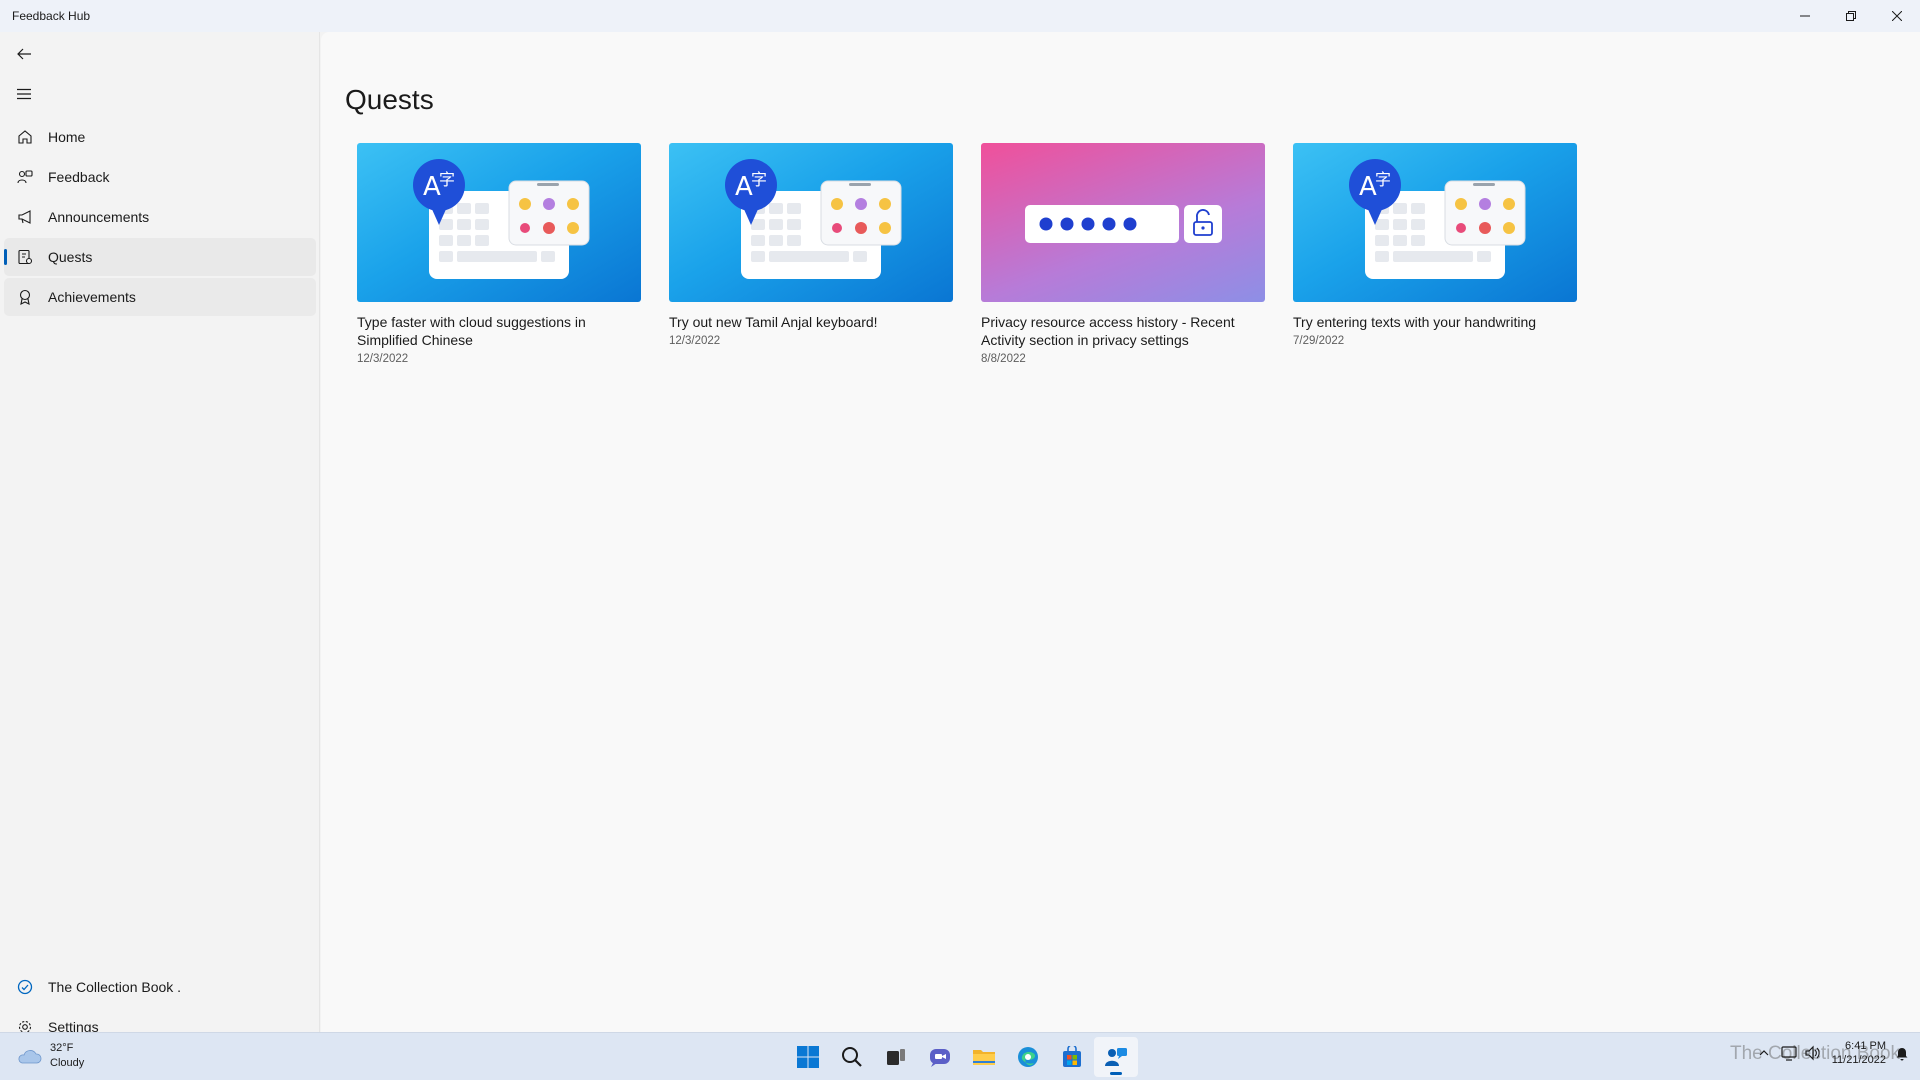 The height and width of the screenshot is (1080, 1920). I want to click on restore-button, so click(1851, 16).